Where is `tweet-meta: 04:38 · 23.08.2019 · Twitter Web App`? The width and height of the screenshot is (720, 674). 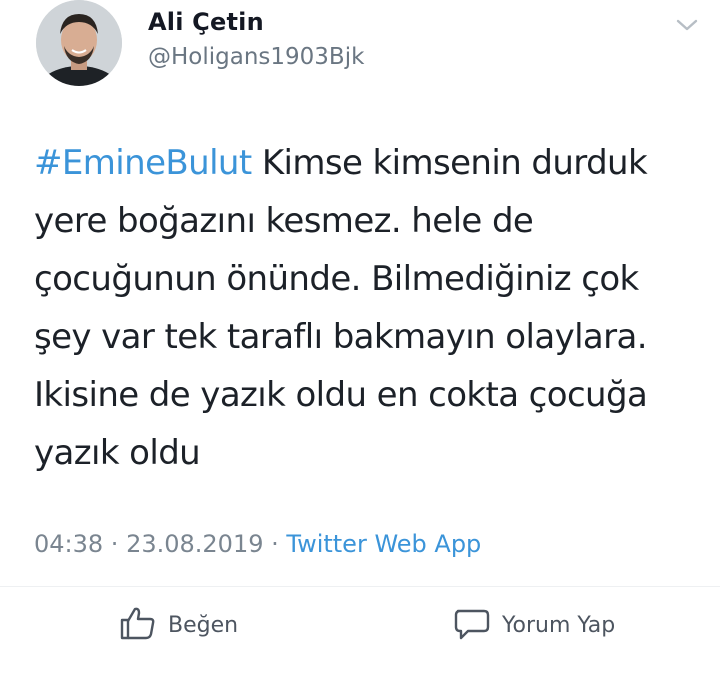 tweet-meta: 04:38 · 23.08.2019 · Twitter Web App is located at coordinates (257, 544).